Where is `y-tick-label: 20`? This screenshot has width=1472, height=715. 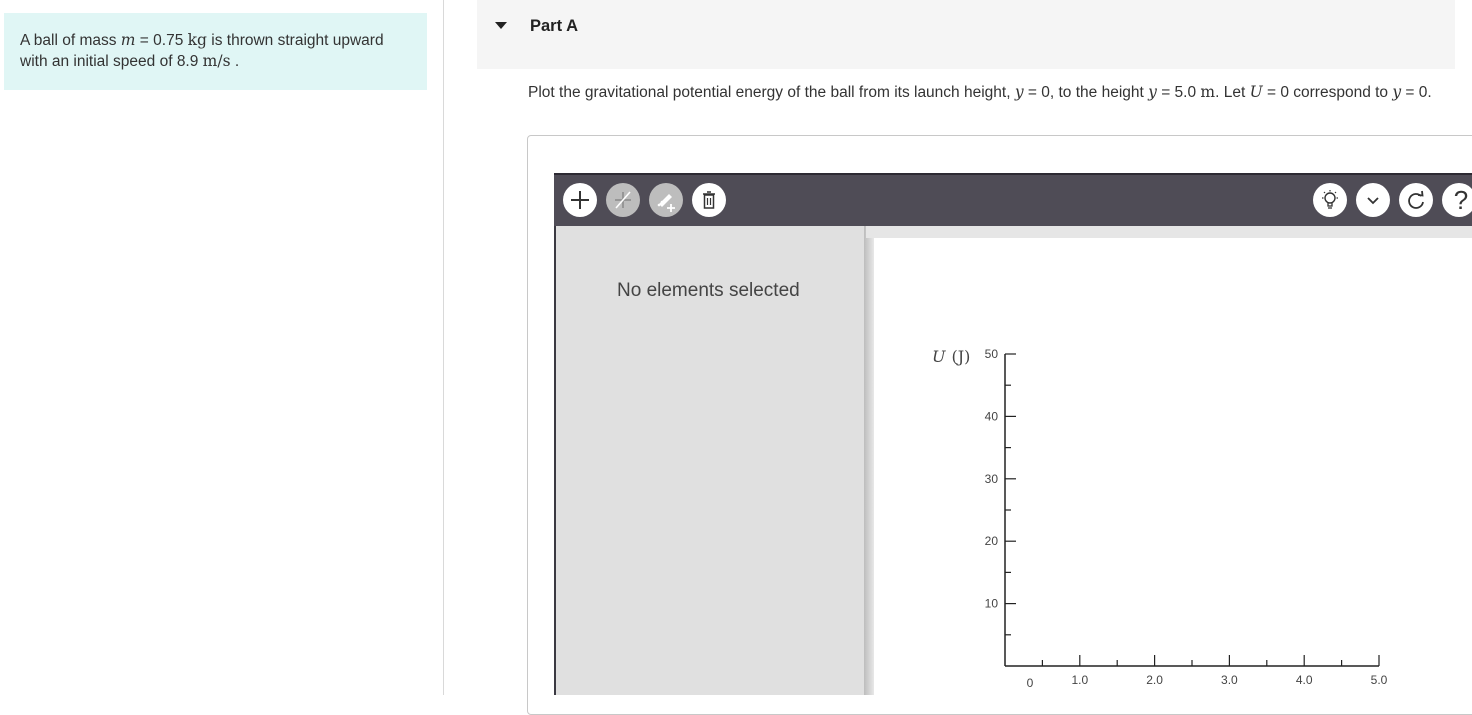 y-tick-label: 20 is located at coordinates (992, 541).